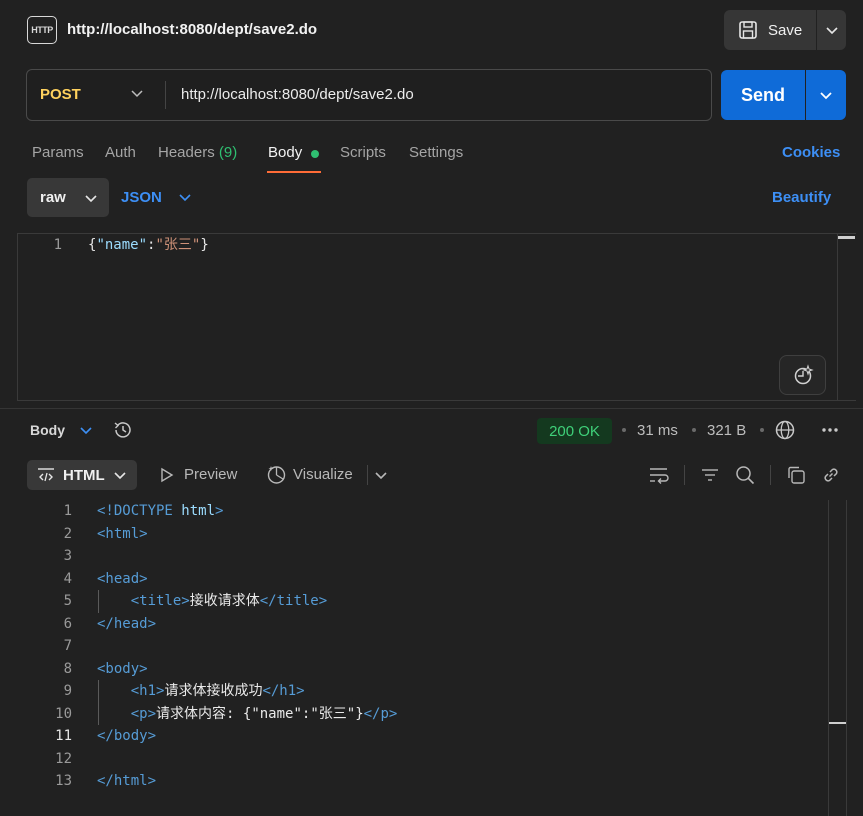 The width and height of the screenshot is (863, 816). What do you see at coordinates (122, 534) in the screenshot?
I see `code-line: <html>` at bounding box center [122, 534].